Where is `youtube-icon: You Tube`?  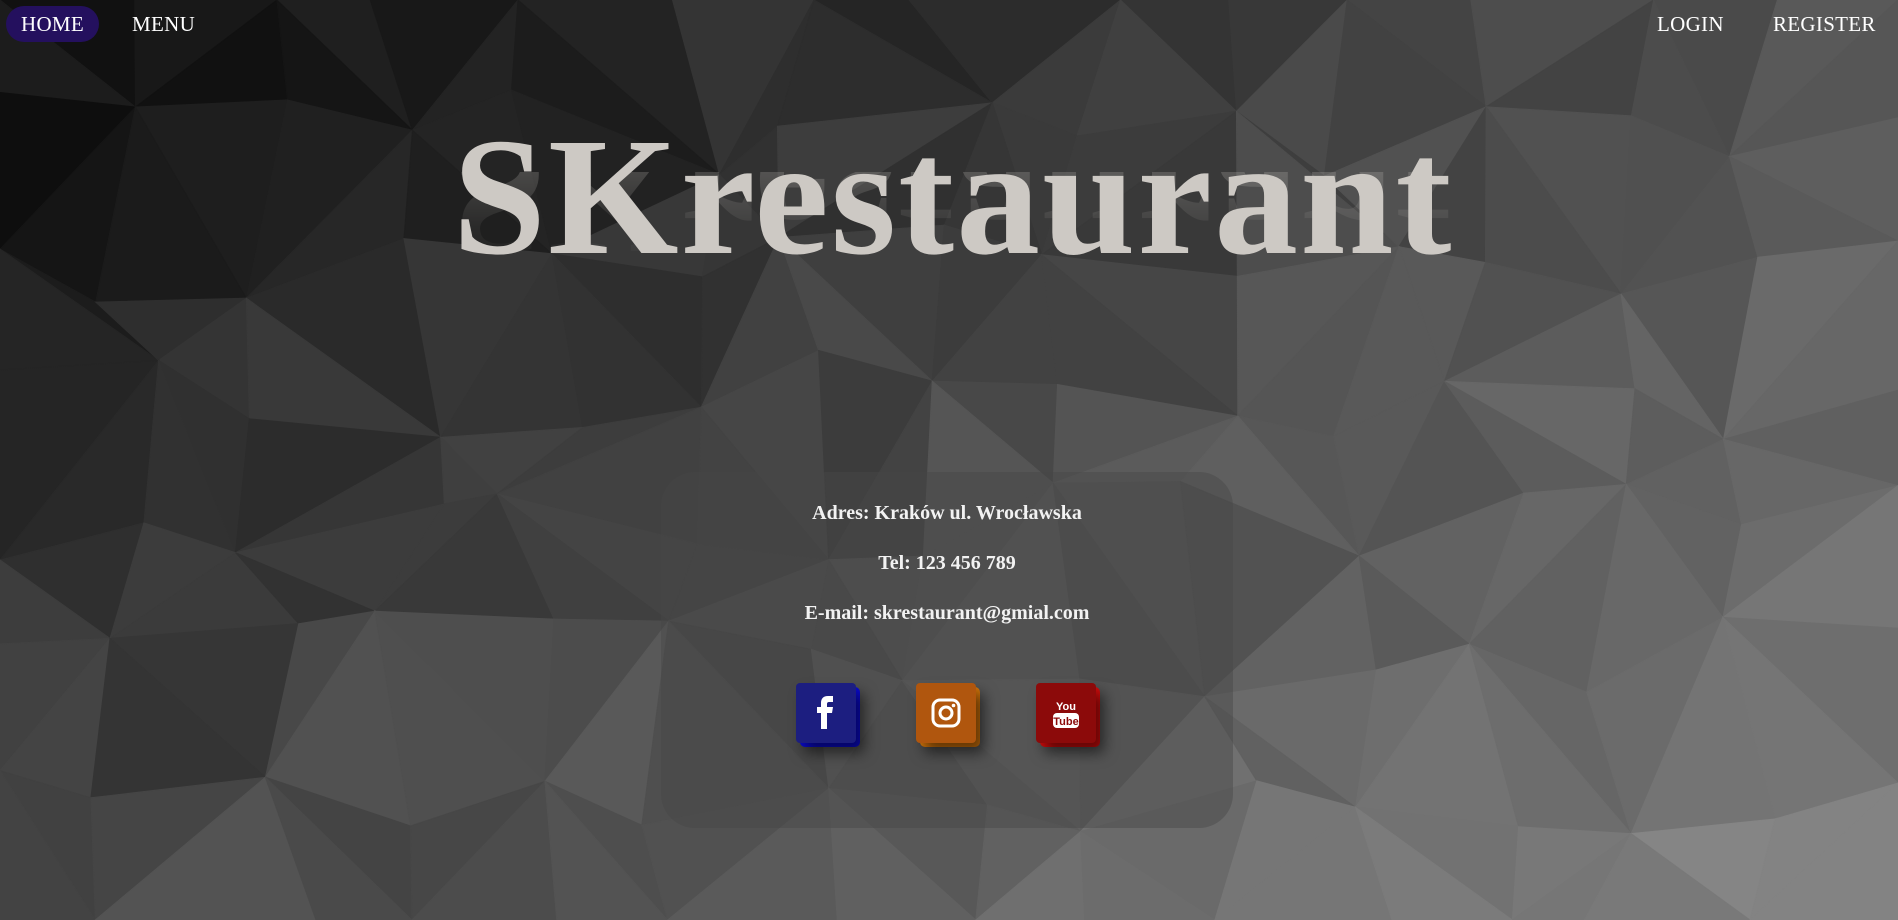 youtube-icon: You Tube is located at coordinates (1066, 714).